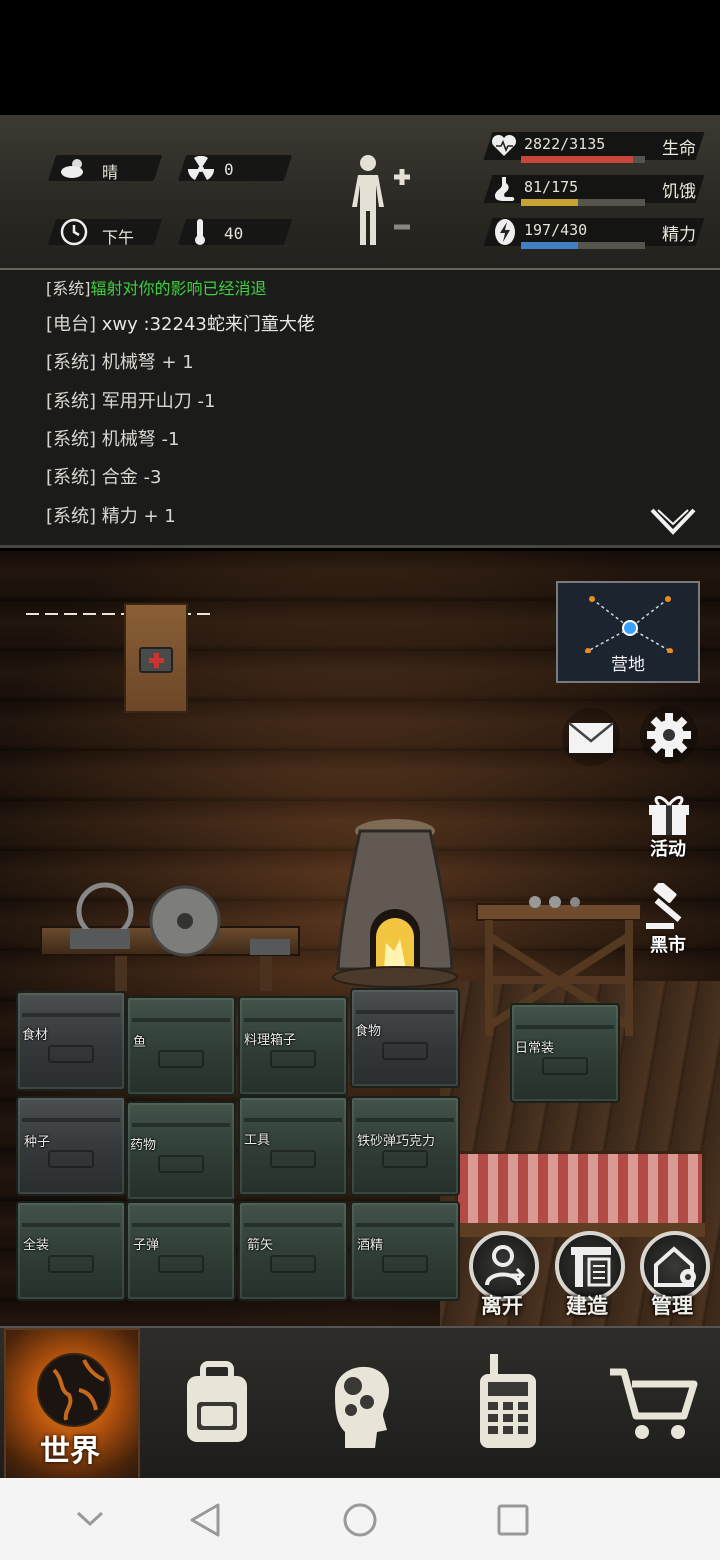 This screenshot has height=1560, width=720. I want to click on health-label: 生命, so click(679, 149).